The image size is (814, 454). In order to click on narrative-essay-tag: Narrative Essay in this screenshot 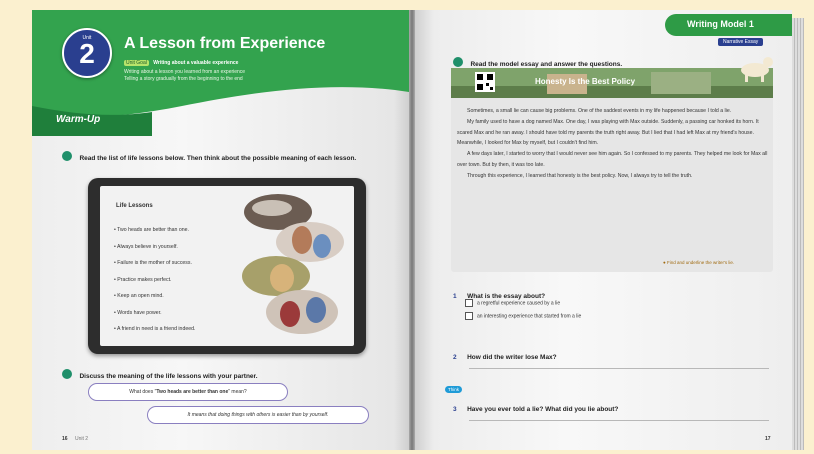, I will do `click(741, 42)`.